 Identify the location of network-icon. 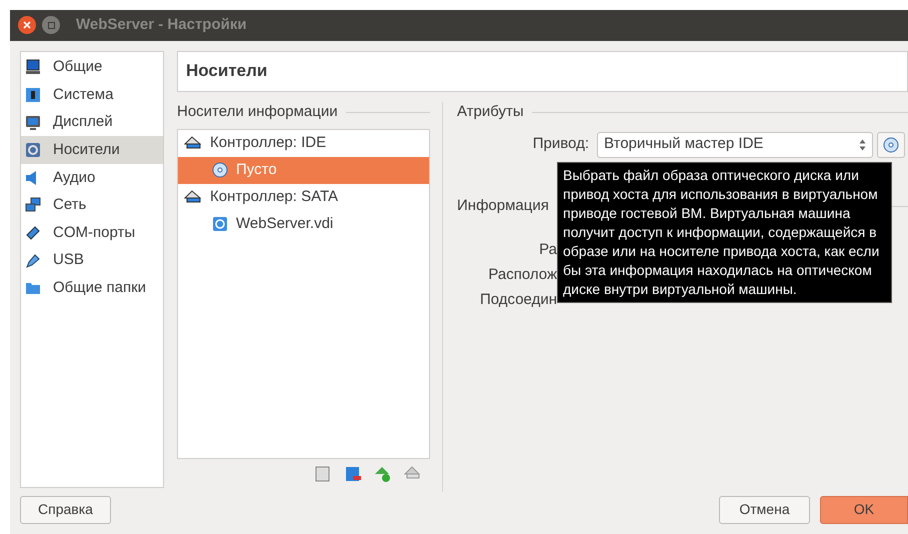
(33, 205).